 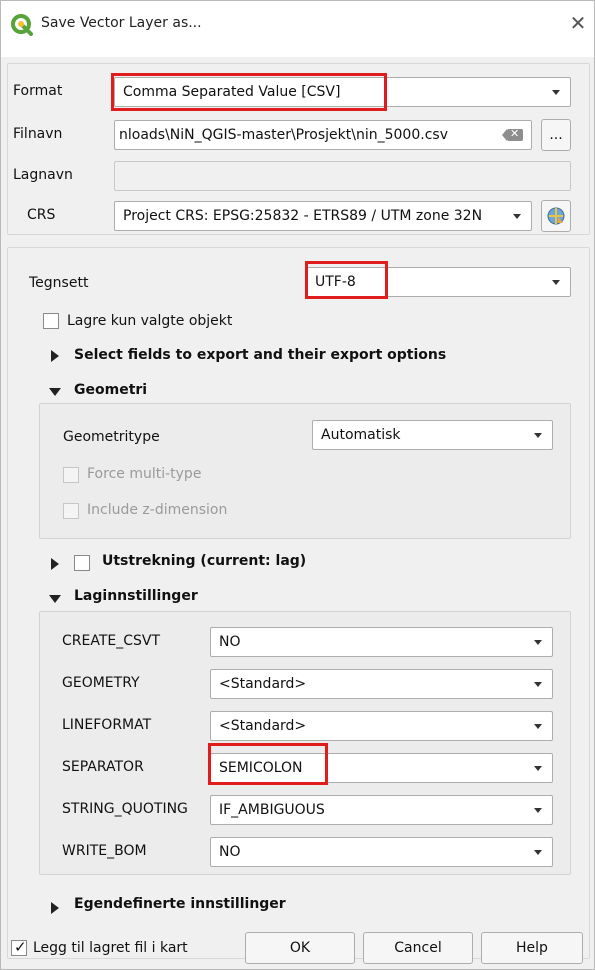 What do you see at coordinates (263, 726) in the screenshot?
I see `lineformat-value: <Standard>` at bounding box center [263, 726].